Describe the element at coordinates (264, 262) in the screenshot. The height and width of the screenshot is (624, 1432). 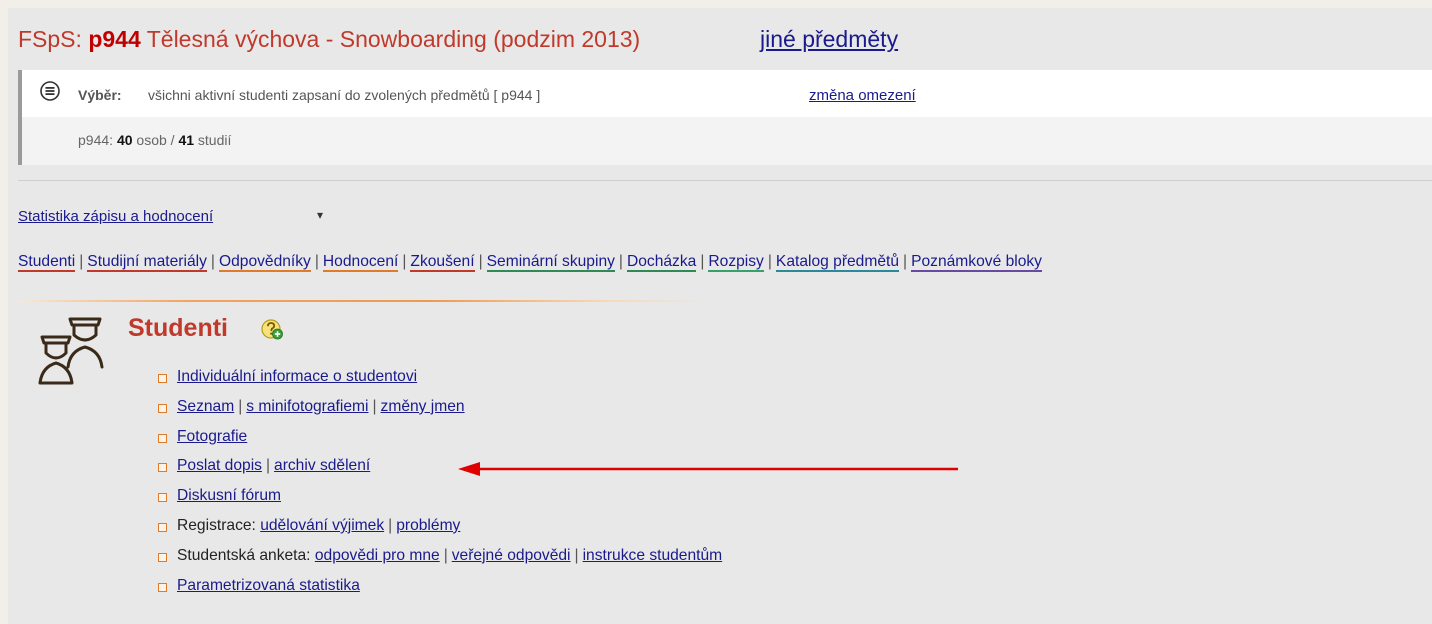
I see `nav-answer-sheets: Odpovědníky` at that location.